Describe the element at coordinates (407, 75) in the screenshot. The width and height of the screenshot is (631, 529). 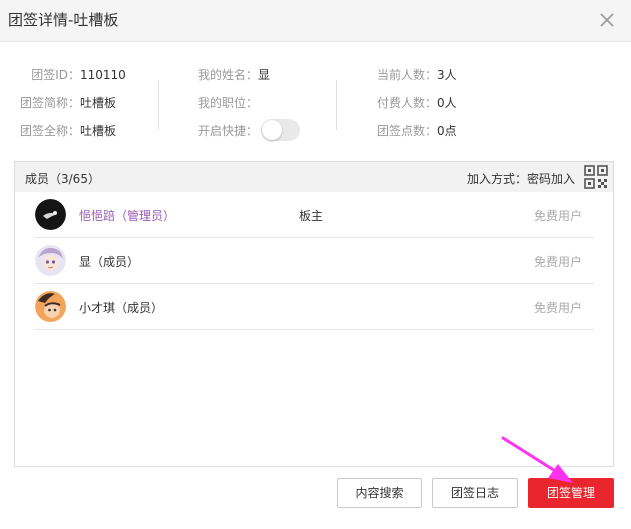
I see `info-label: 当前人数：` at that location.